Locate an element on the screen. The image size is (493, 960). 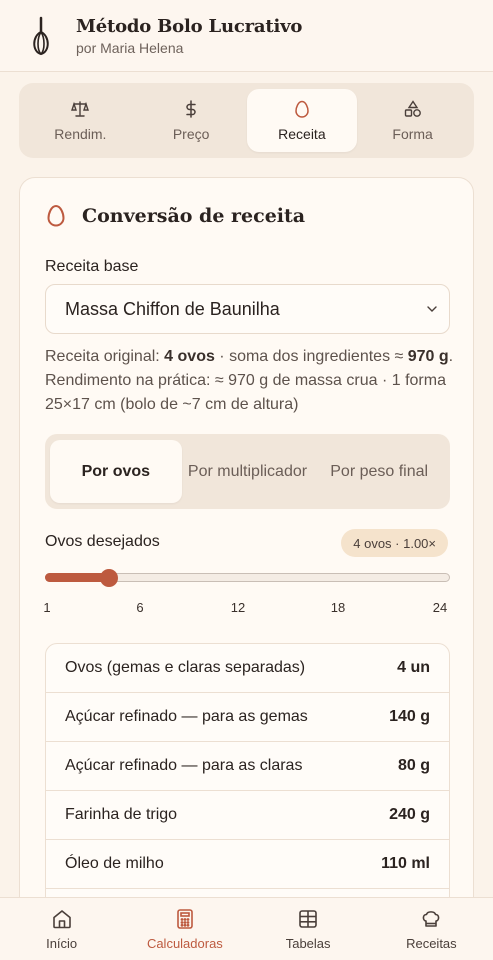
base-recipe-select: Massa Chiffon de Baunilha is located at coordinates (247, 309).